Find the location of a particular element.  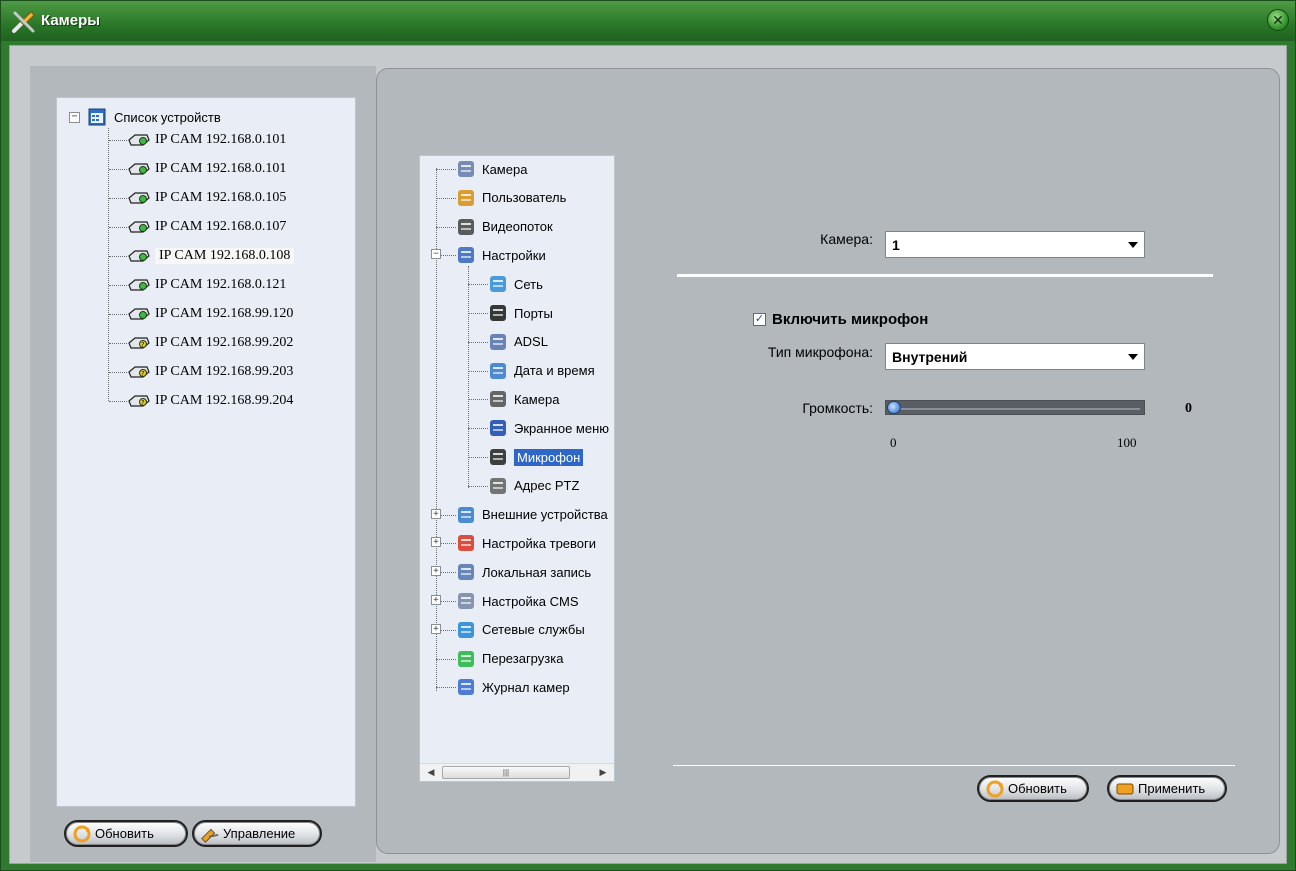

device-tree-root: − Список устройств is located at coordinates (145, 117).